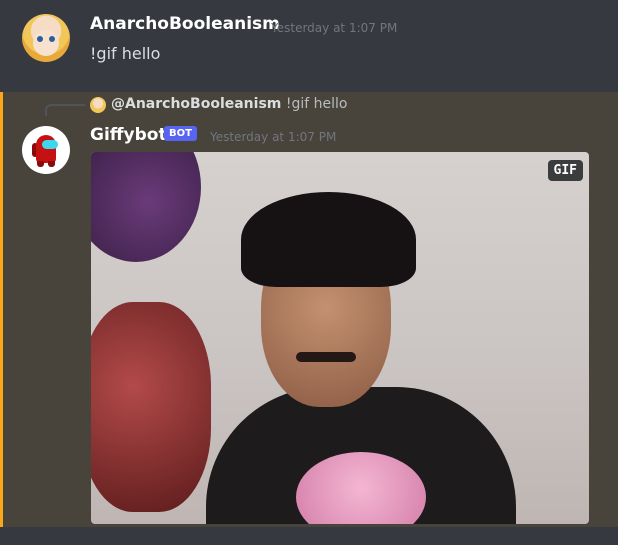  What do you see at coordinates (151, 407) in the screenshot?
I see `balloon-red` at bounding box center [151, 407].